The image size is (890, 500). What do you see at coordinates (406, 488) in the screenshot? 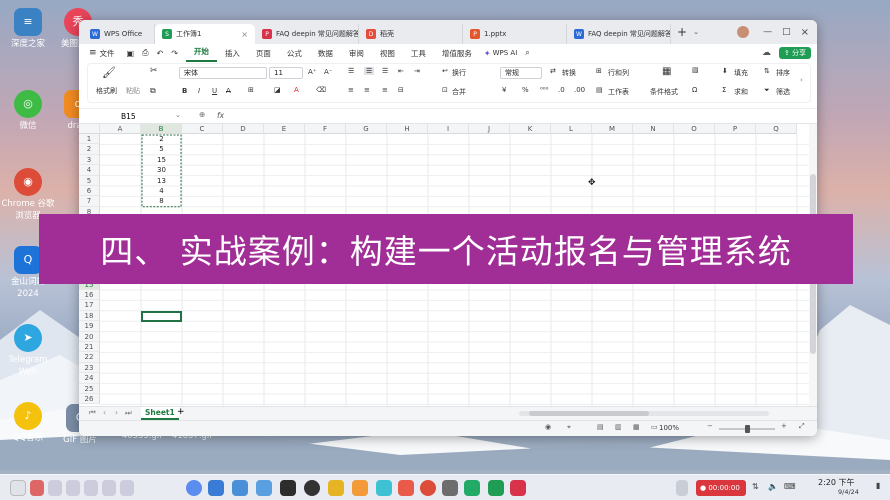
I see `calendar-icon` at bounding box center [406, 488].